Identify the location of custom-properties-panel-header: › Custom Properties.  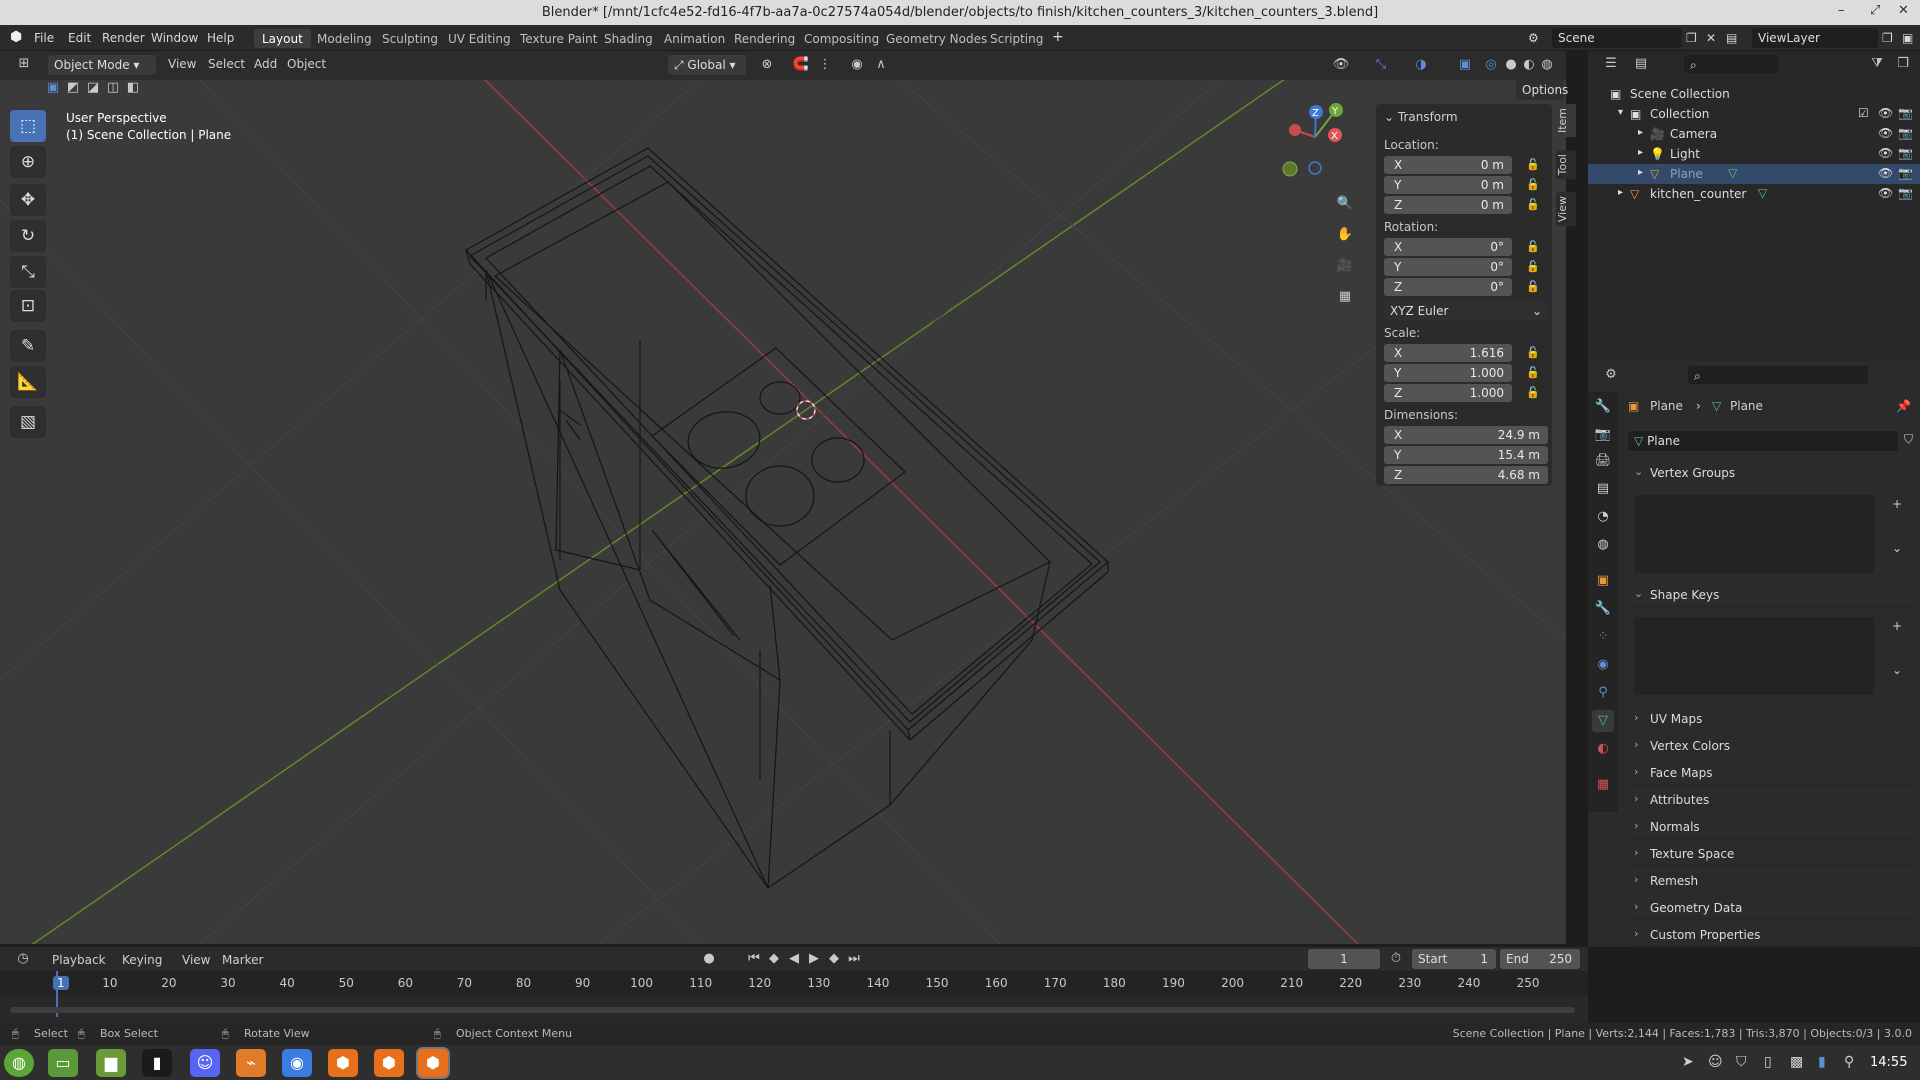
(1770, 935).